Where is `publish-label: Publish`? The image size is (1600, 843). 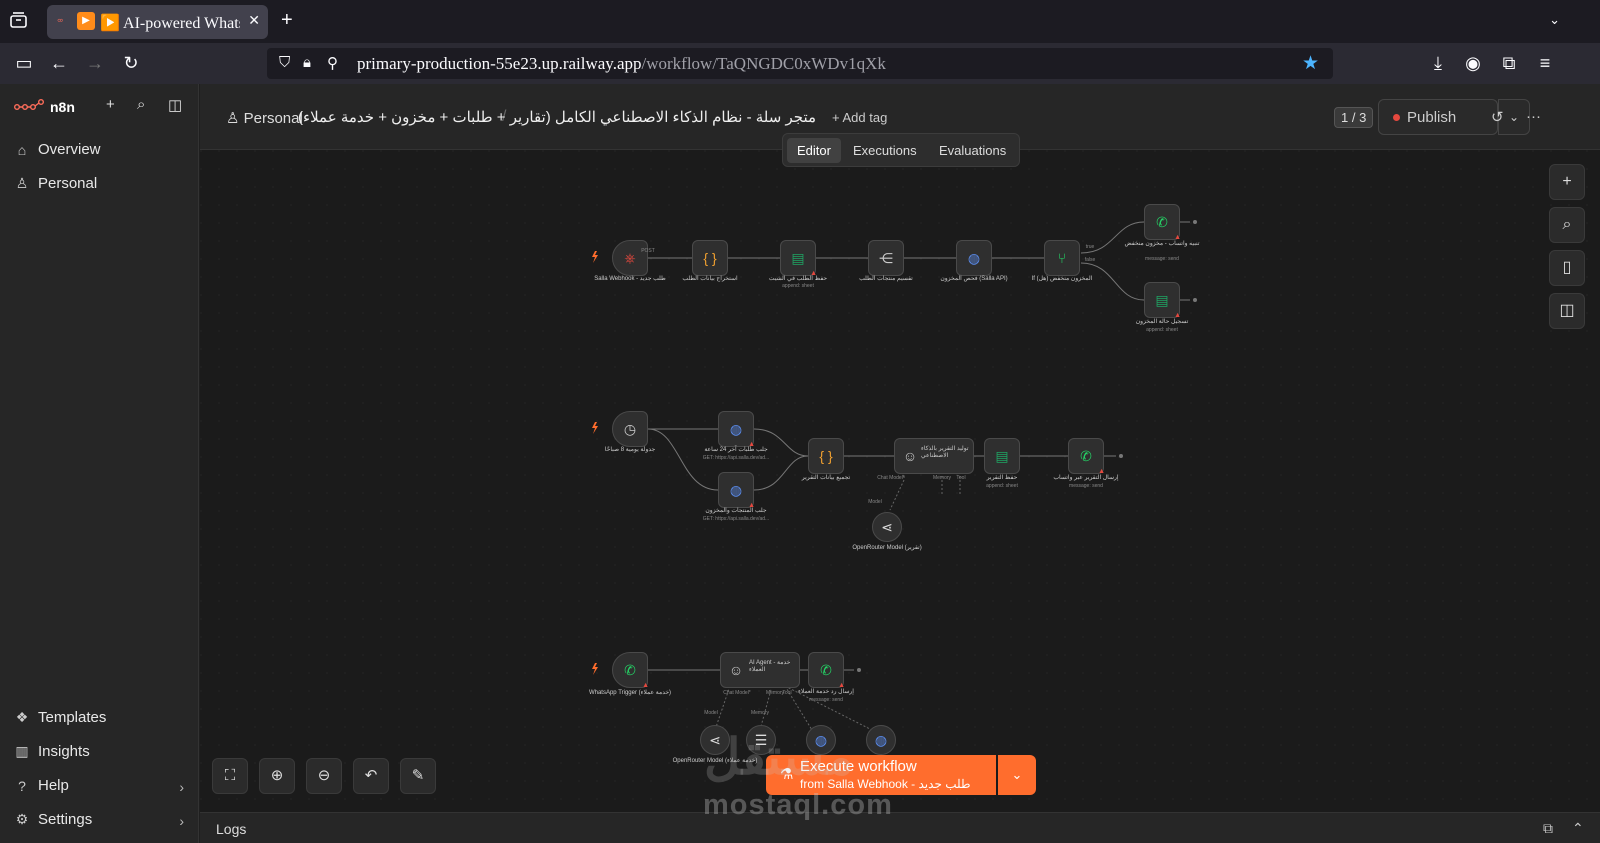
publish-label: Publish is located at coordinates (1432, 117).